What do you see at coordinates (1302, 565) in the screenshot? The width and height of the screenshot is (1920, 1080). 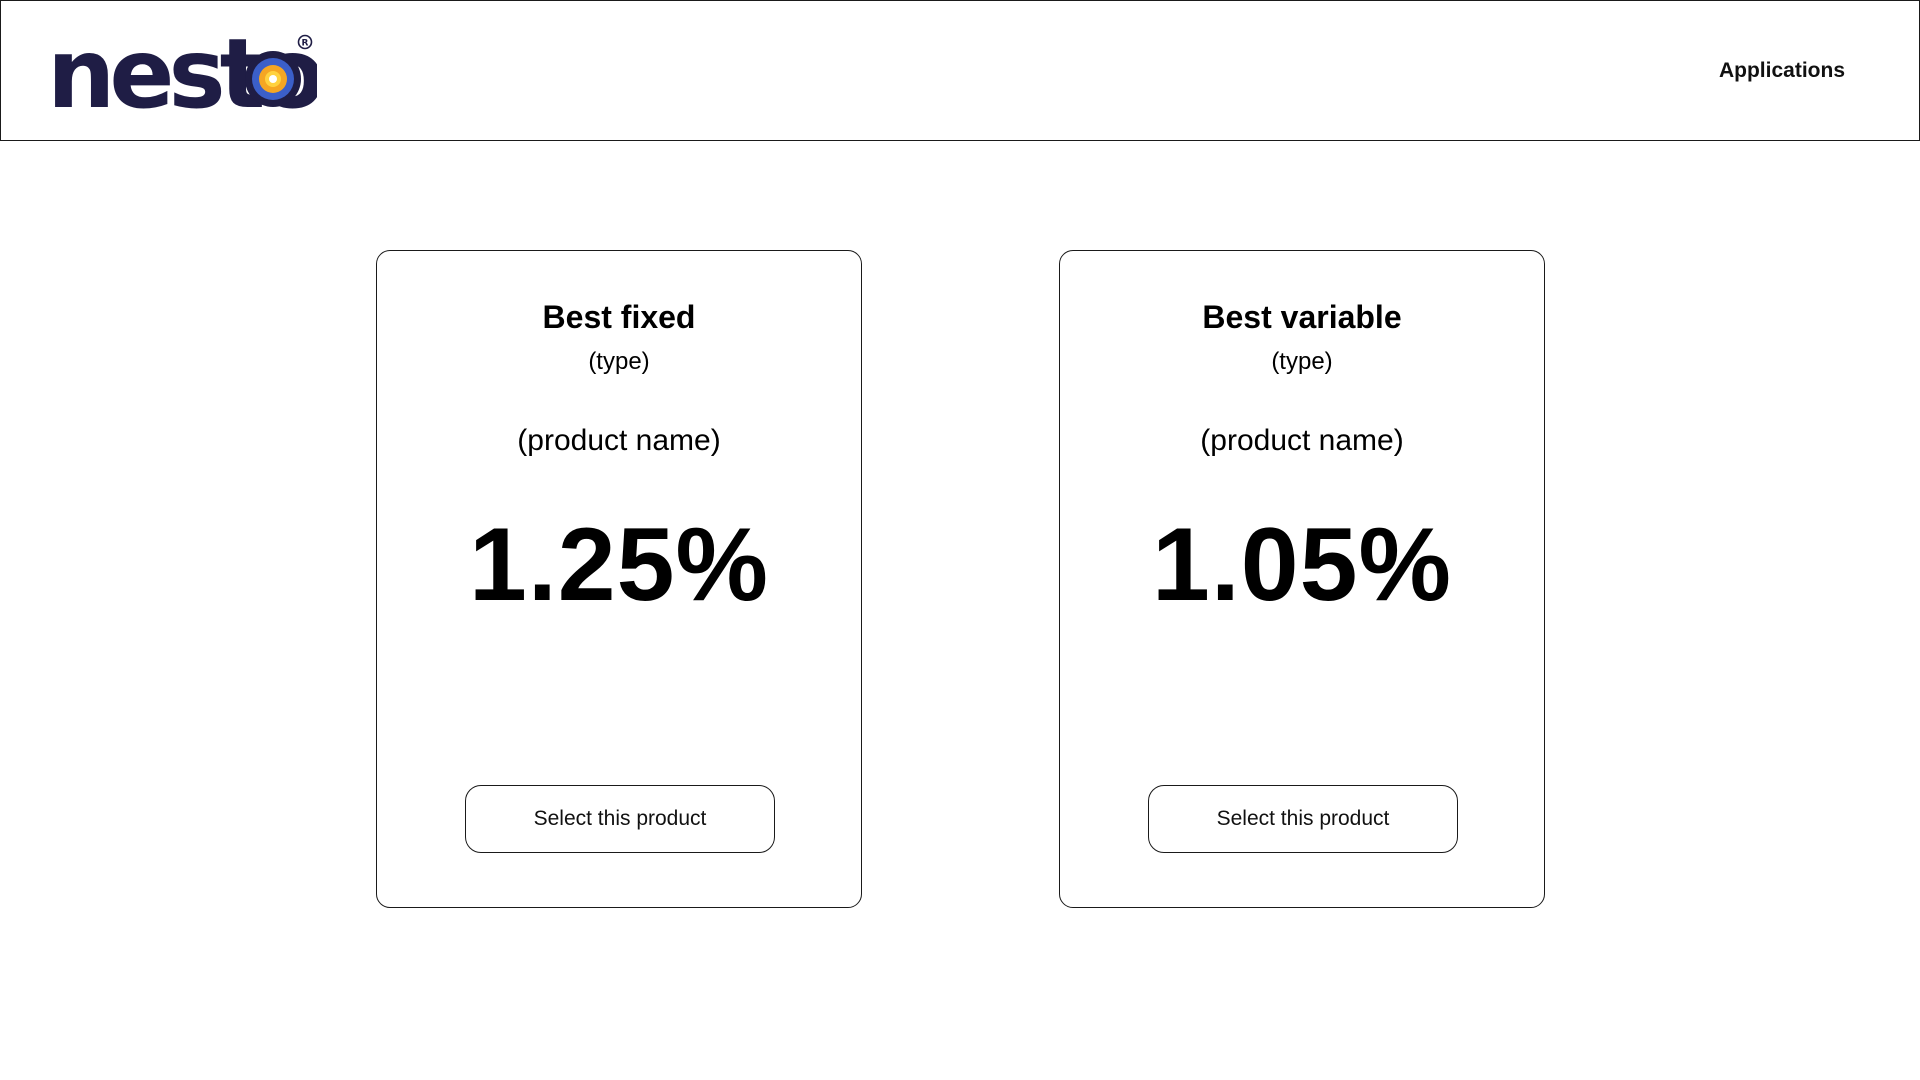 I see `card-rate: 1.05%` at bounding box center [1302, 565].